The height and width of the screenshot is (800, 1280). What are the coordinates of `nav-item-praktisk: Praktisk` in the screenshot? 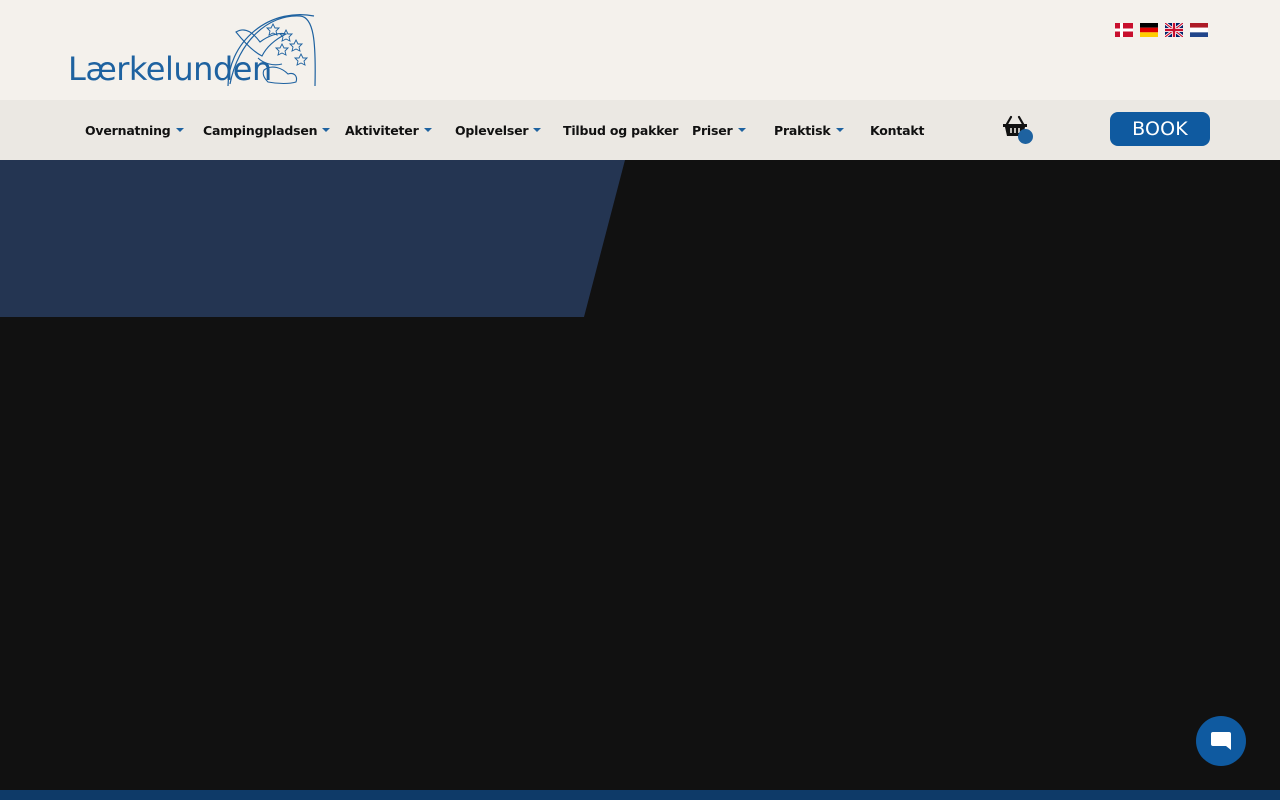 It's located at (809, 130).